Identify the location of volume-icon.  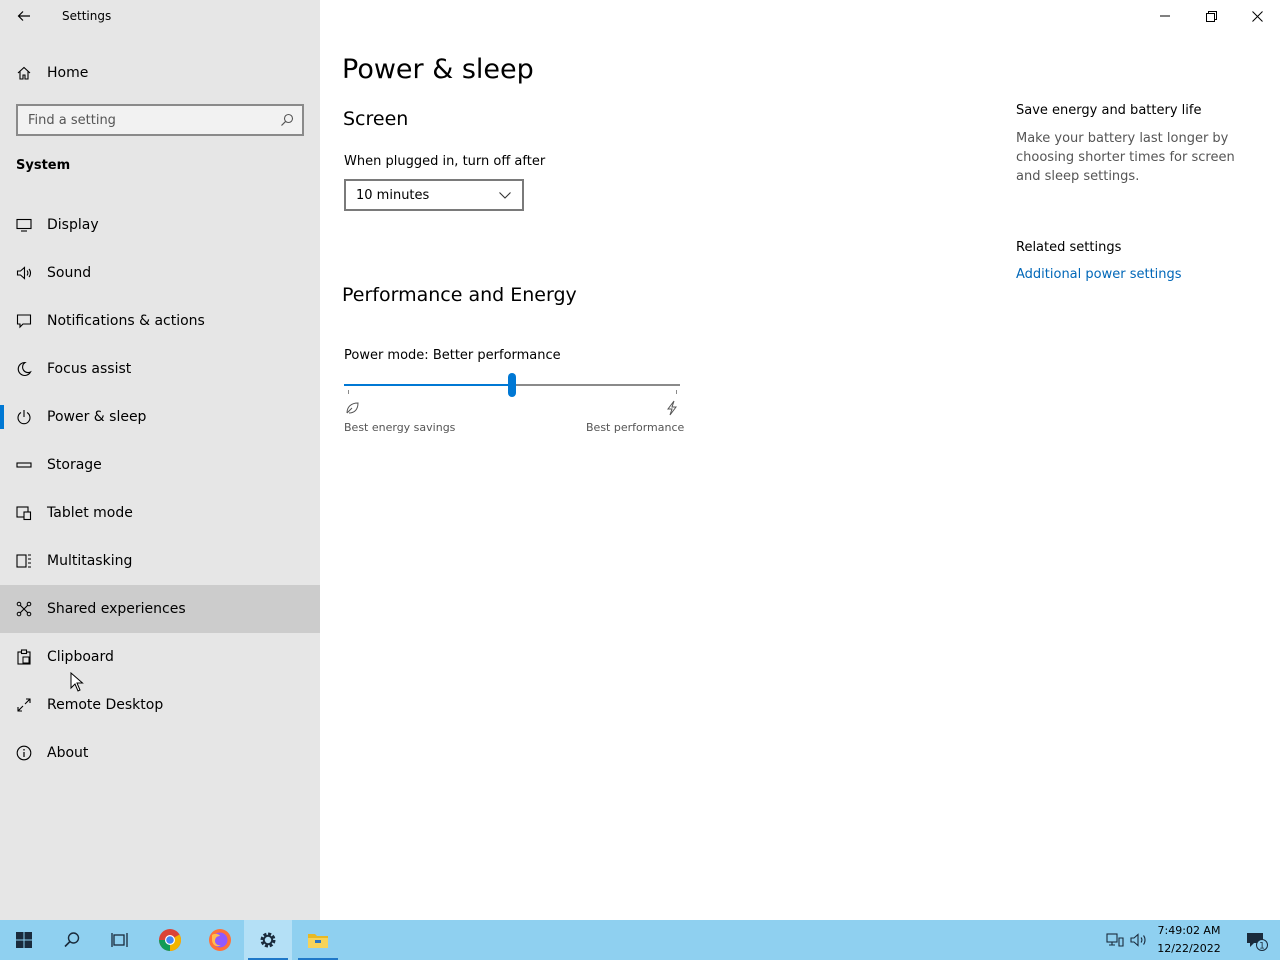
(1139, 940).